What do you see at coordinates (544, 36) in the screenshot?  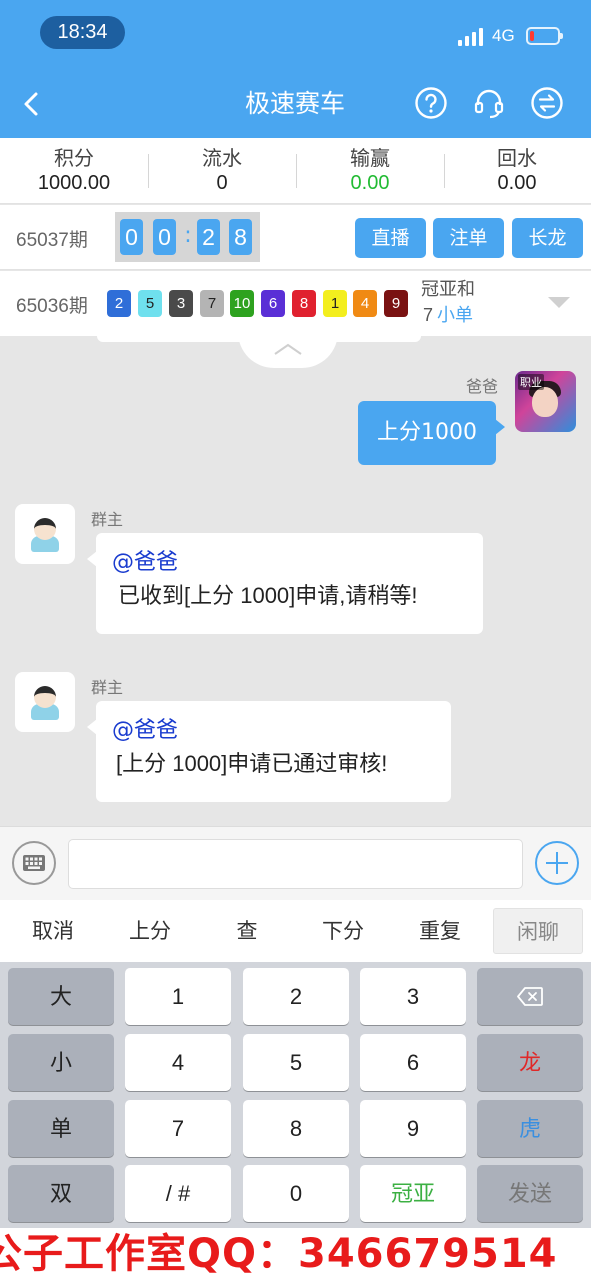 I see `battery-icon` at bounding box center [544, 36].